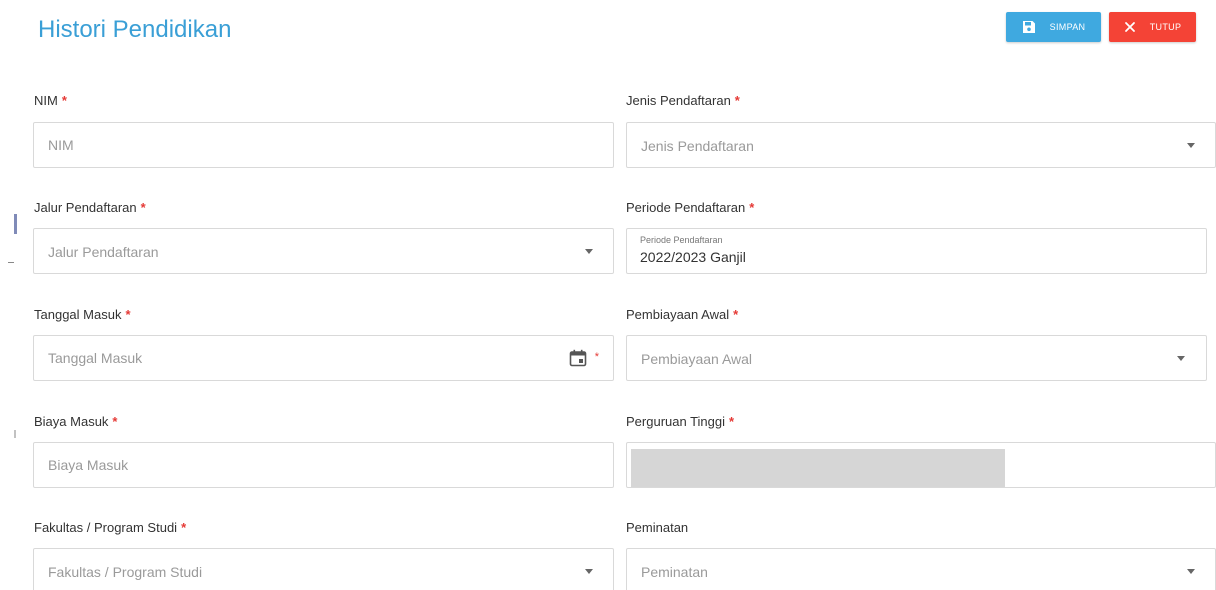 This screenshot has height=590, width=1216. What do you see at coordinates (697, 146) in the screenshot?
I see `jenis-pendaftaran-placeholder: Jenis Pendaftaran` at bounding box center [697, 146].